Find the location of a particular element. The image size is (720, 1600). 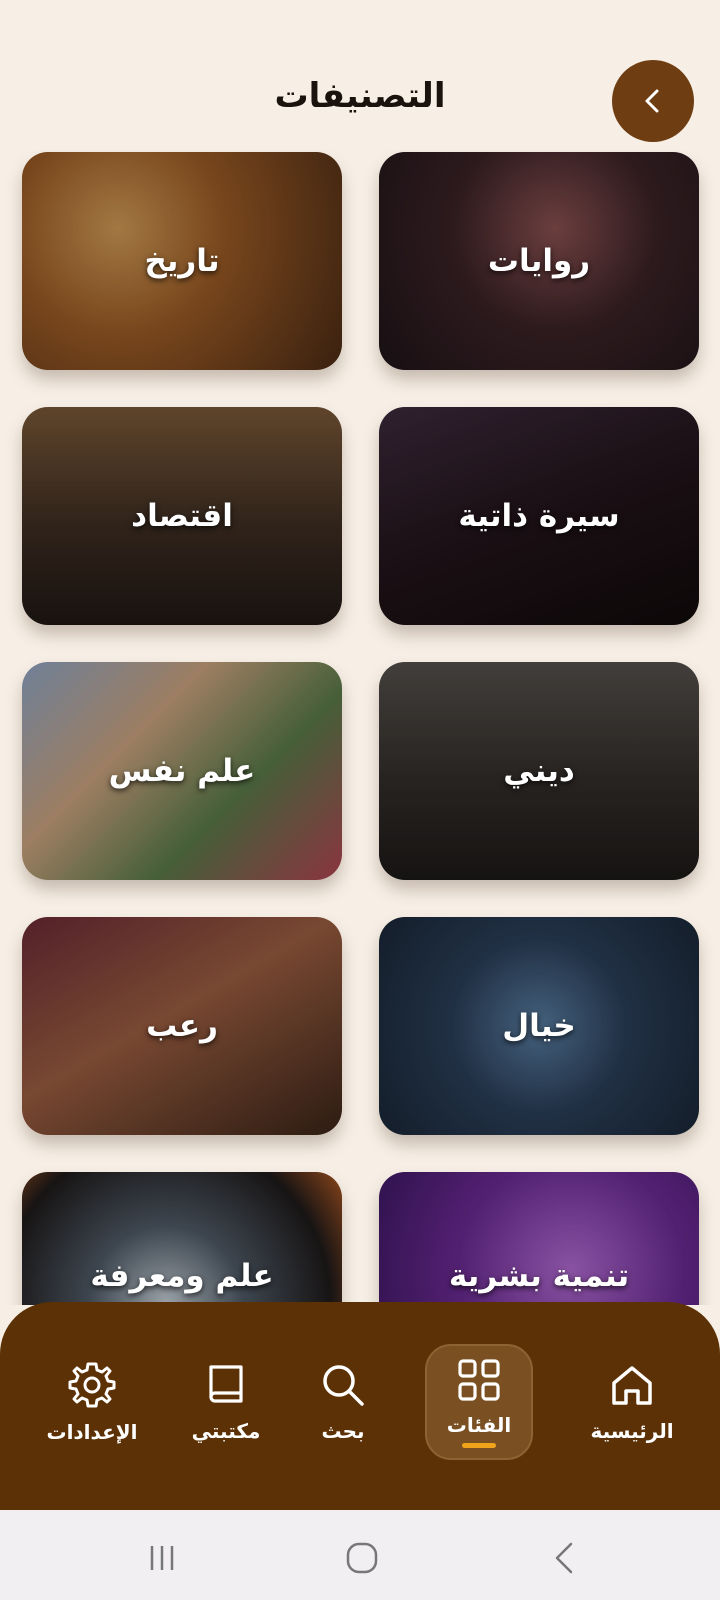

back-button is located at coordinates (653, 101).